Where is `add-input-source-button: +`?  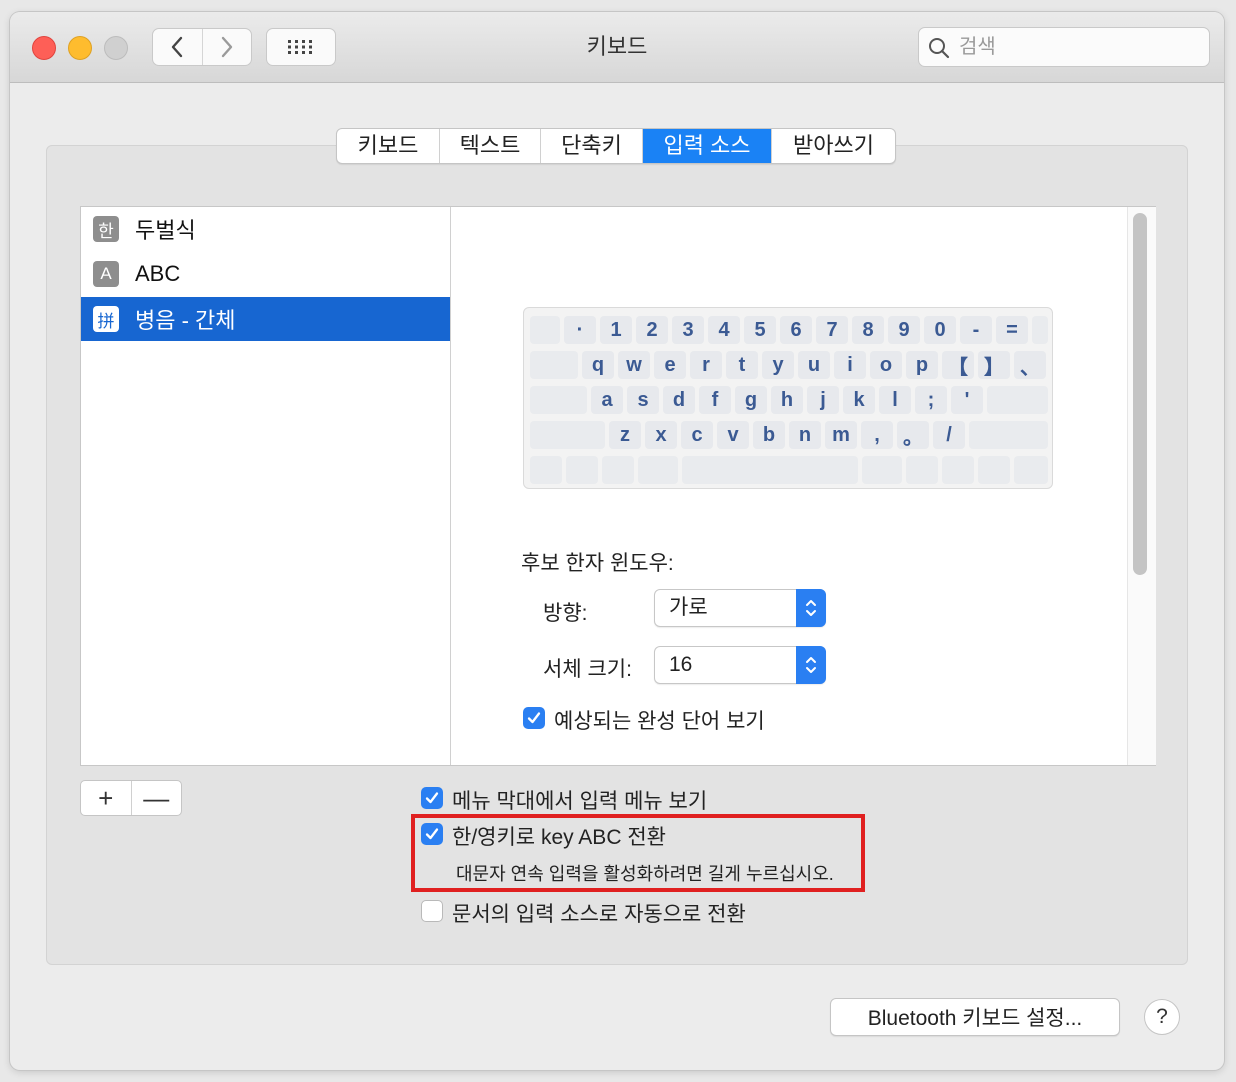 add-input-source-button: + is located at coordinates (106, 798).